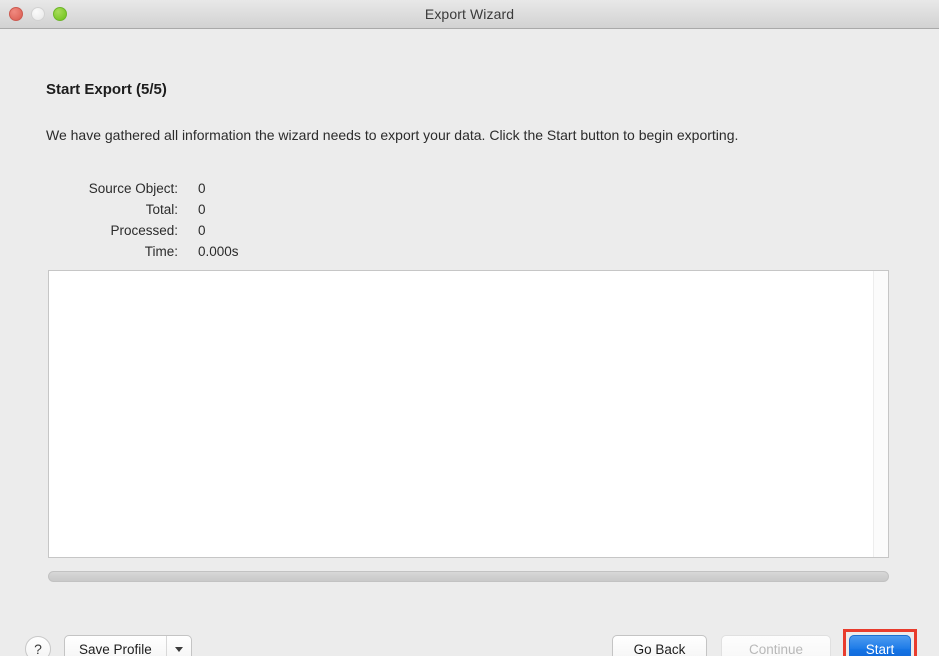  I want to click on start-button: Start, so click(880, 645).